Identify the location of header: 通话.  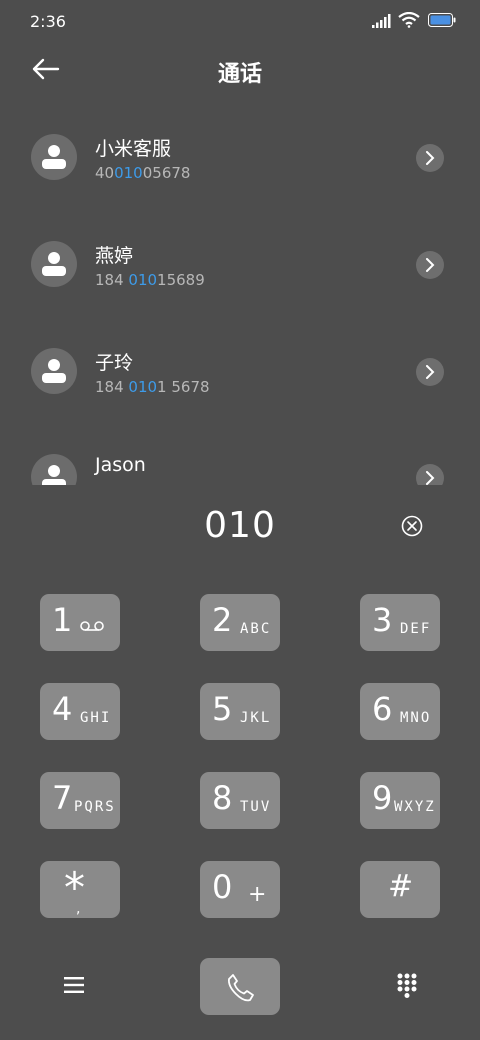
(240, 71).